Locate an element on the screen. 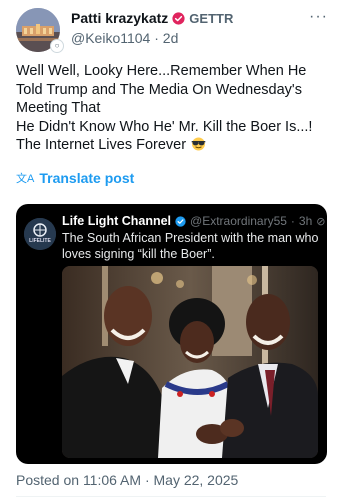 This screenshot has width=342, height=500. avatar-status-badge: ○ is located at coordinates (57, 46).